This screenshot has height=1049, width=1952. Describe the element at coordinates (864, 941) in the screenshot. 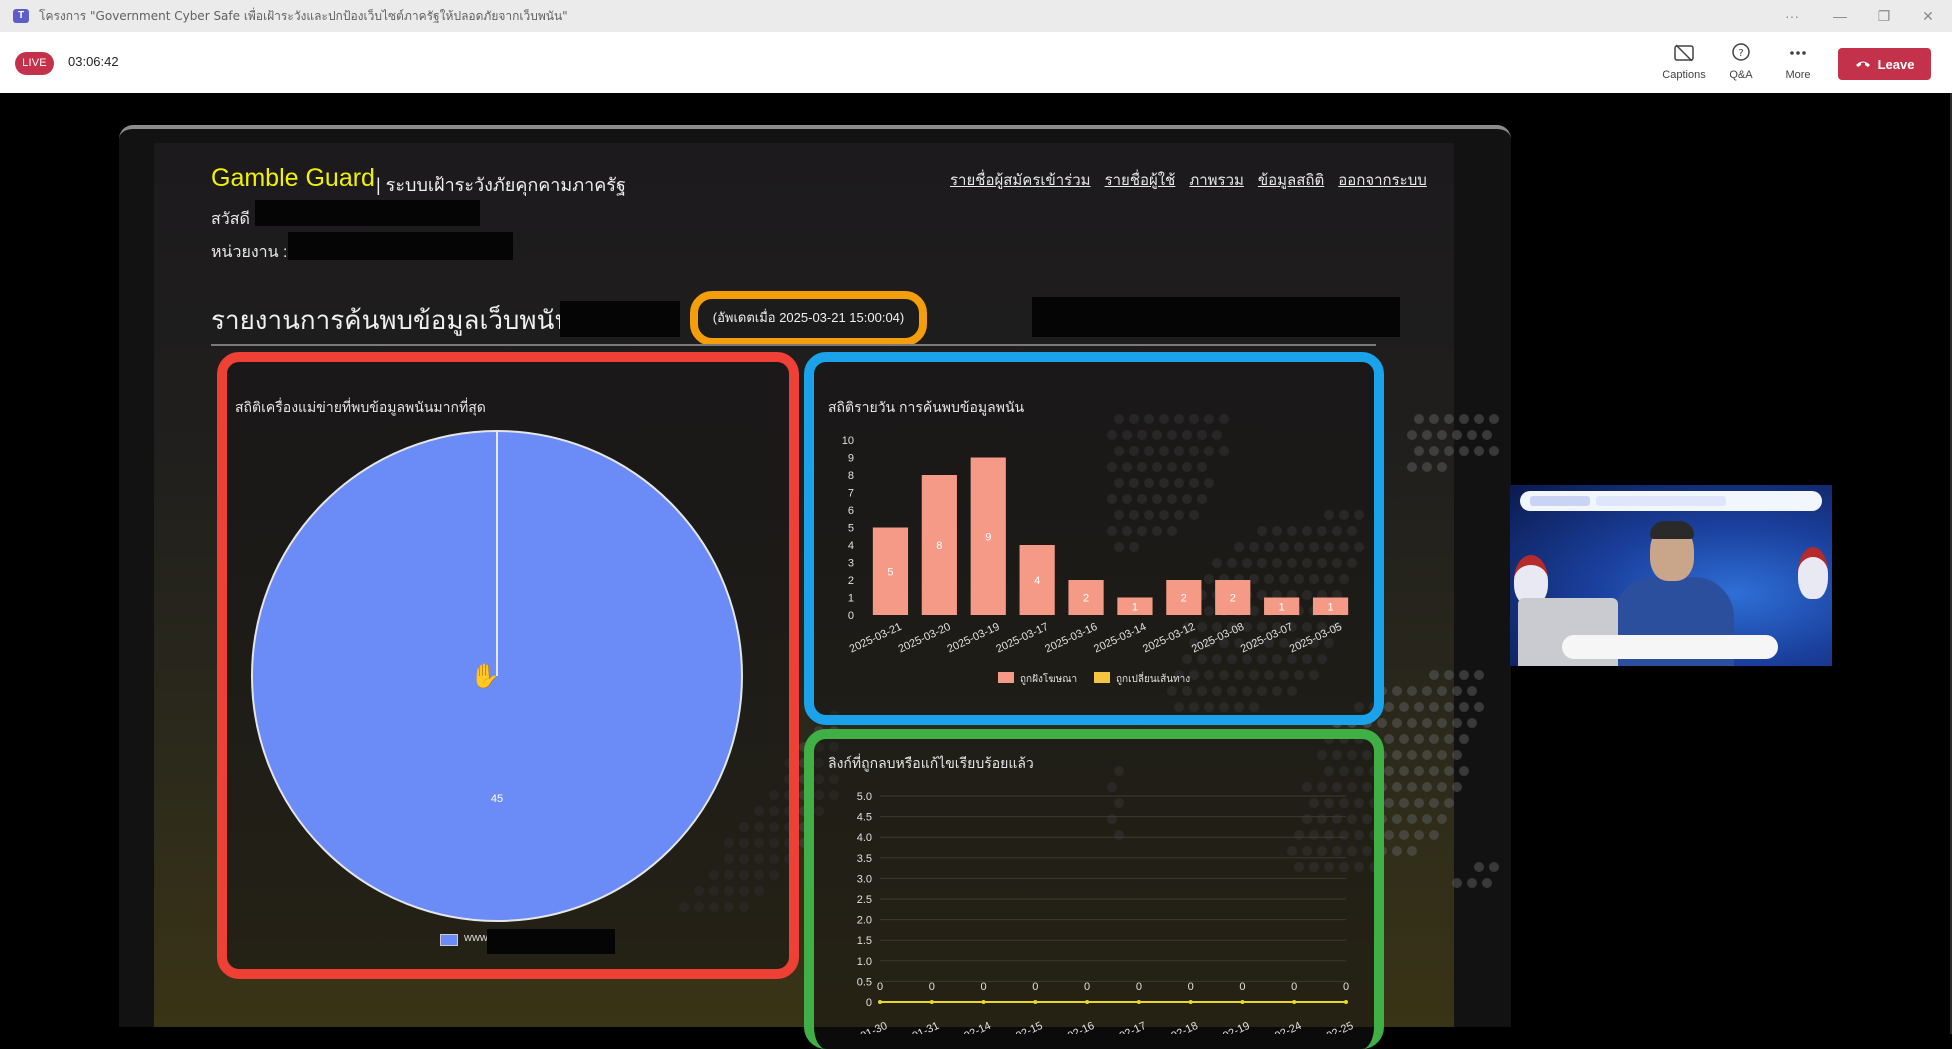

I see `y-tick-label: 1.5` at that location.